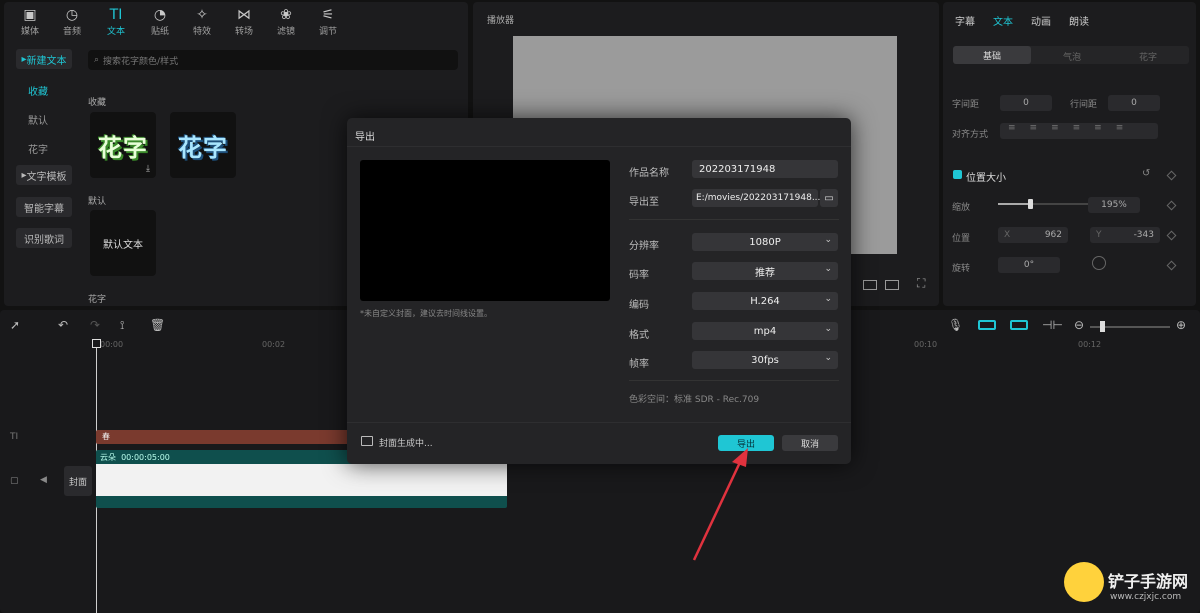 The image size is (1200, 613). Describe the element at coordinates (639, 305) in the screenshot. I see `codec-label: 编码` at that location.